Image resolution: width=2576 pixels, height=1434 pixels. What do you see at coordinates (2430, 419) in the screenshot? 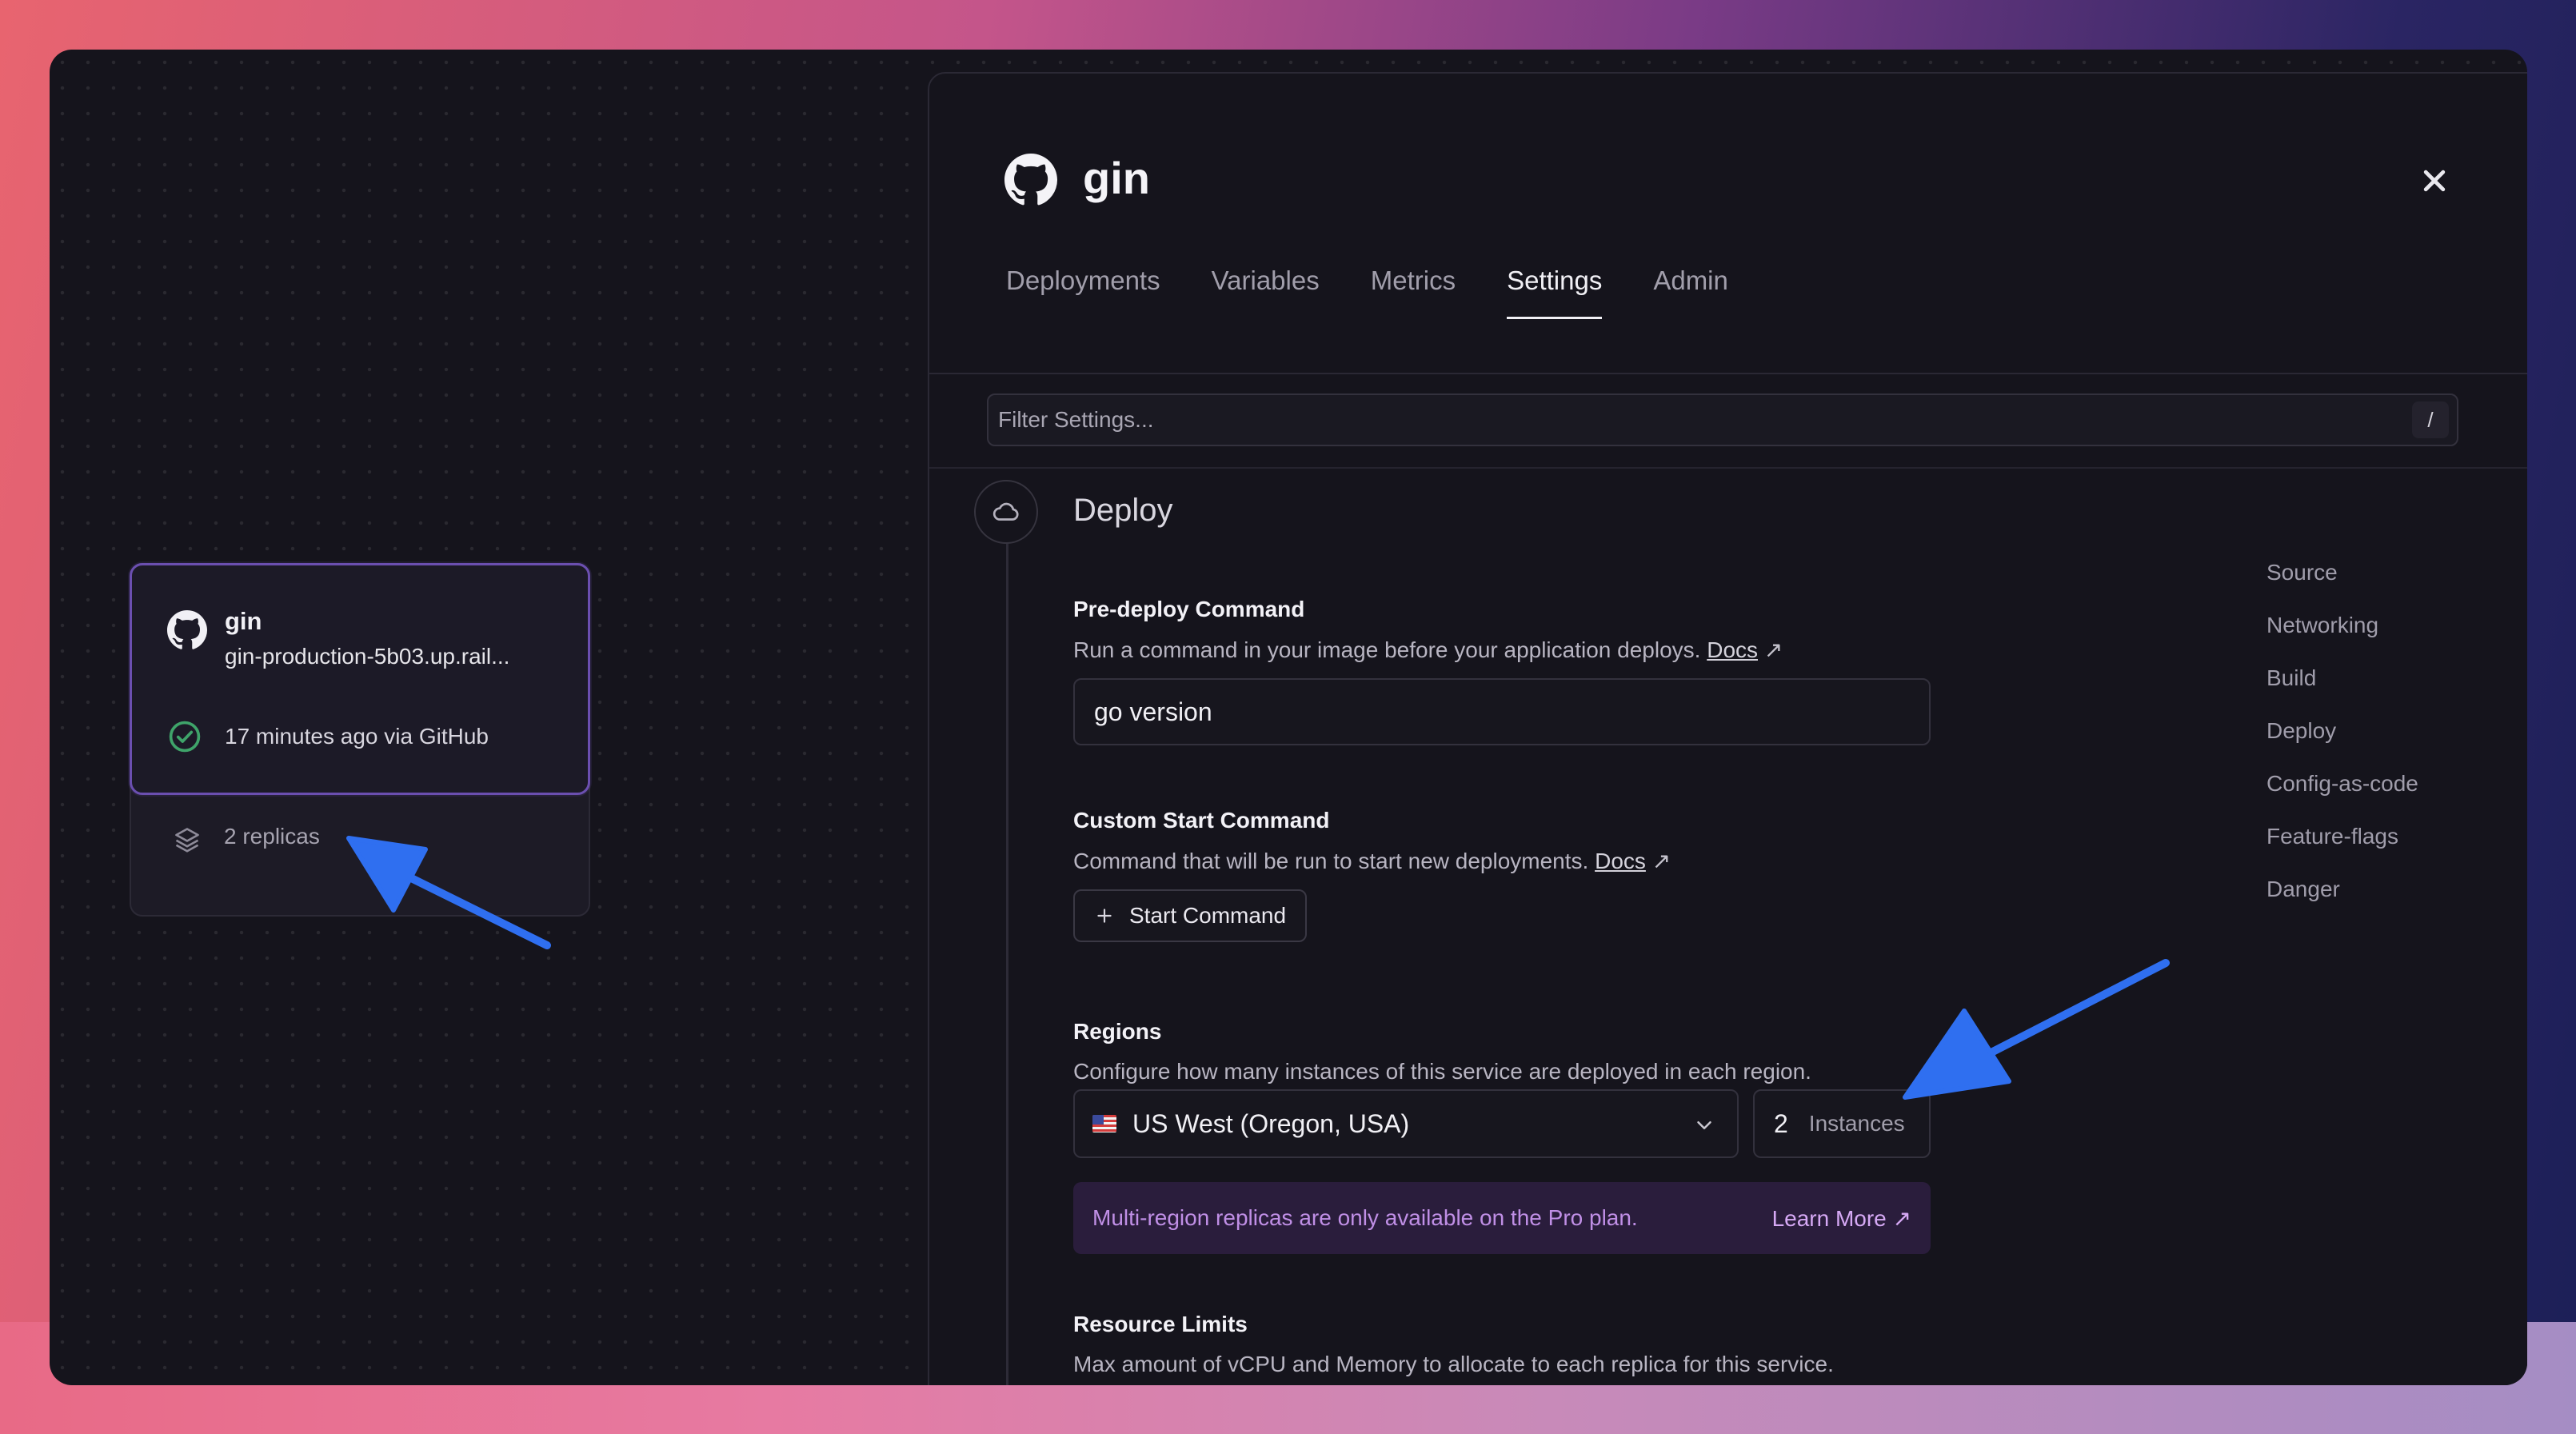
I see `slash-key-icon: /` at bounding box center [2430, 419].